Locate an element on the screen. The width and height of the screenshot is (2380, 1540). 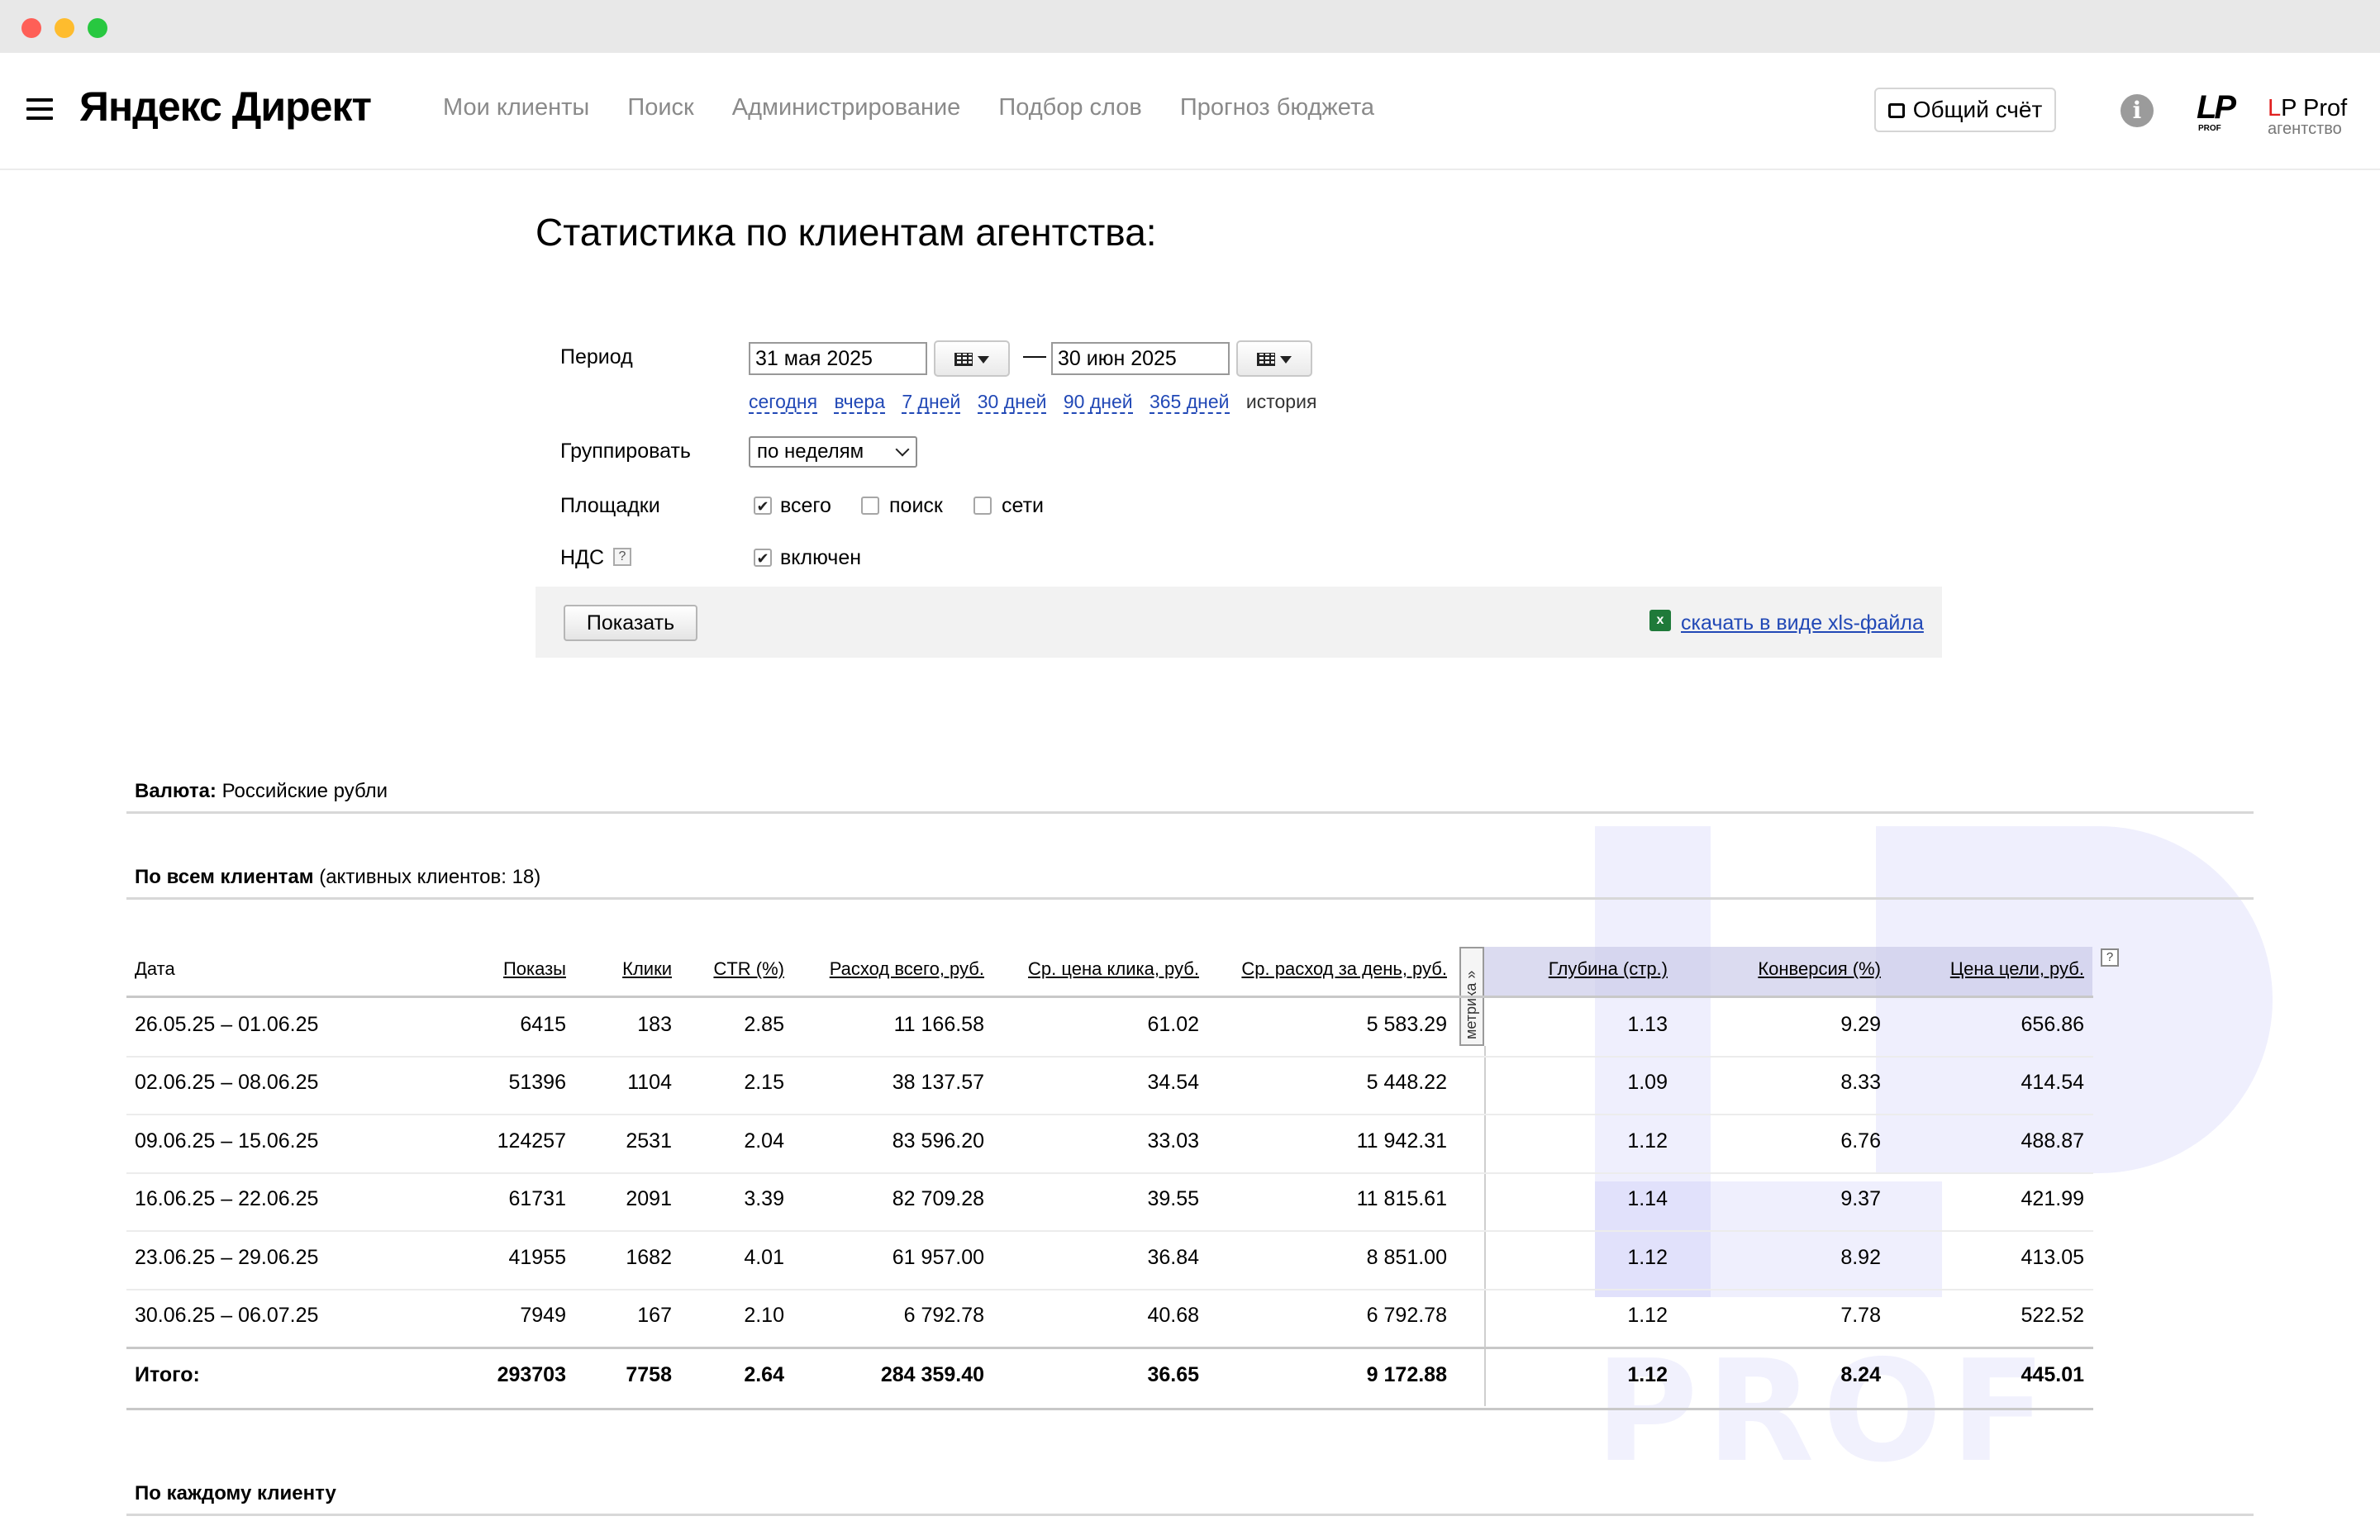
col-goal-cost: Цена цели, руб. is located at coordinates (2017, 969).